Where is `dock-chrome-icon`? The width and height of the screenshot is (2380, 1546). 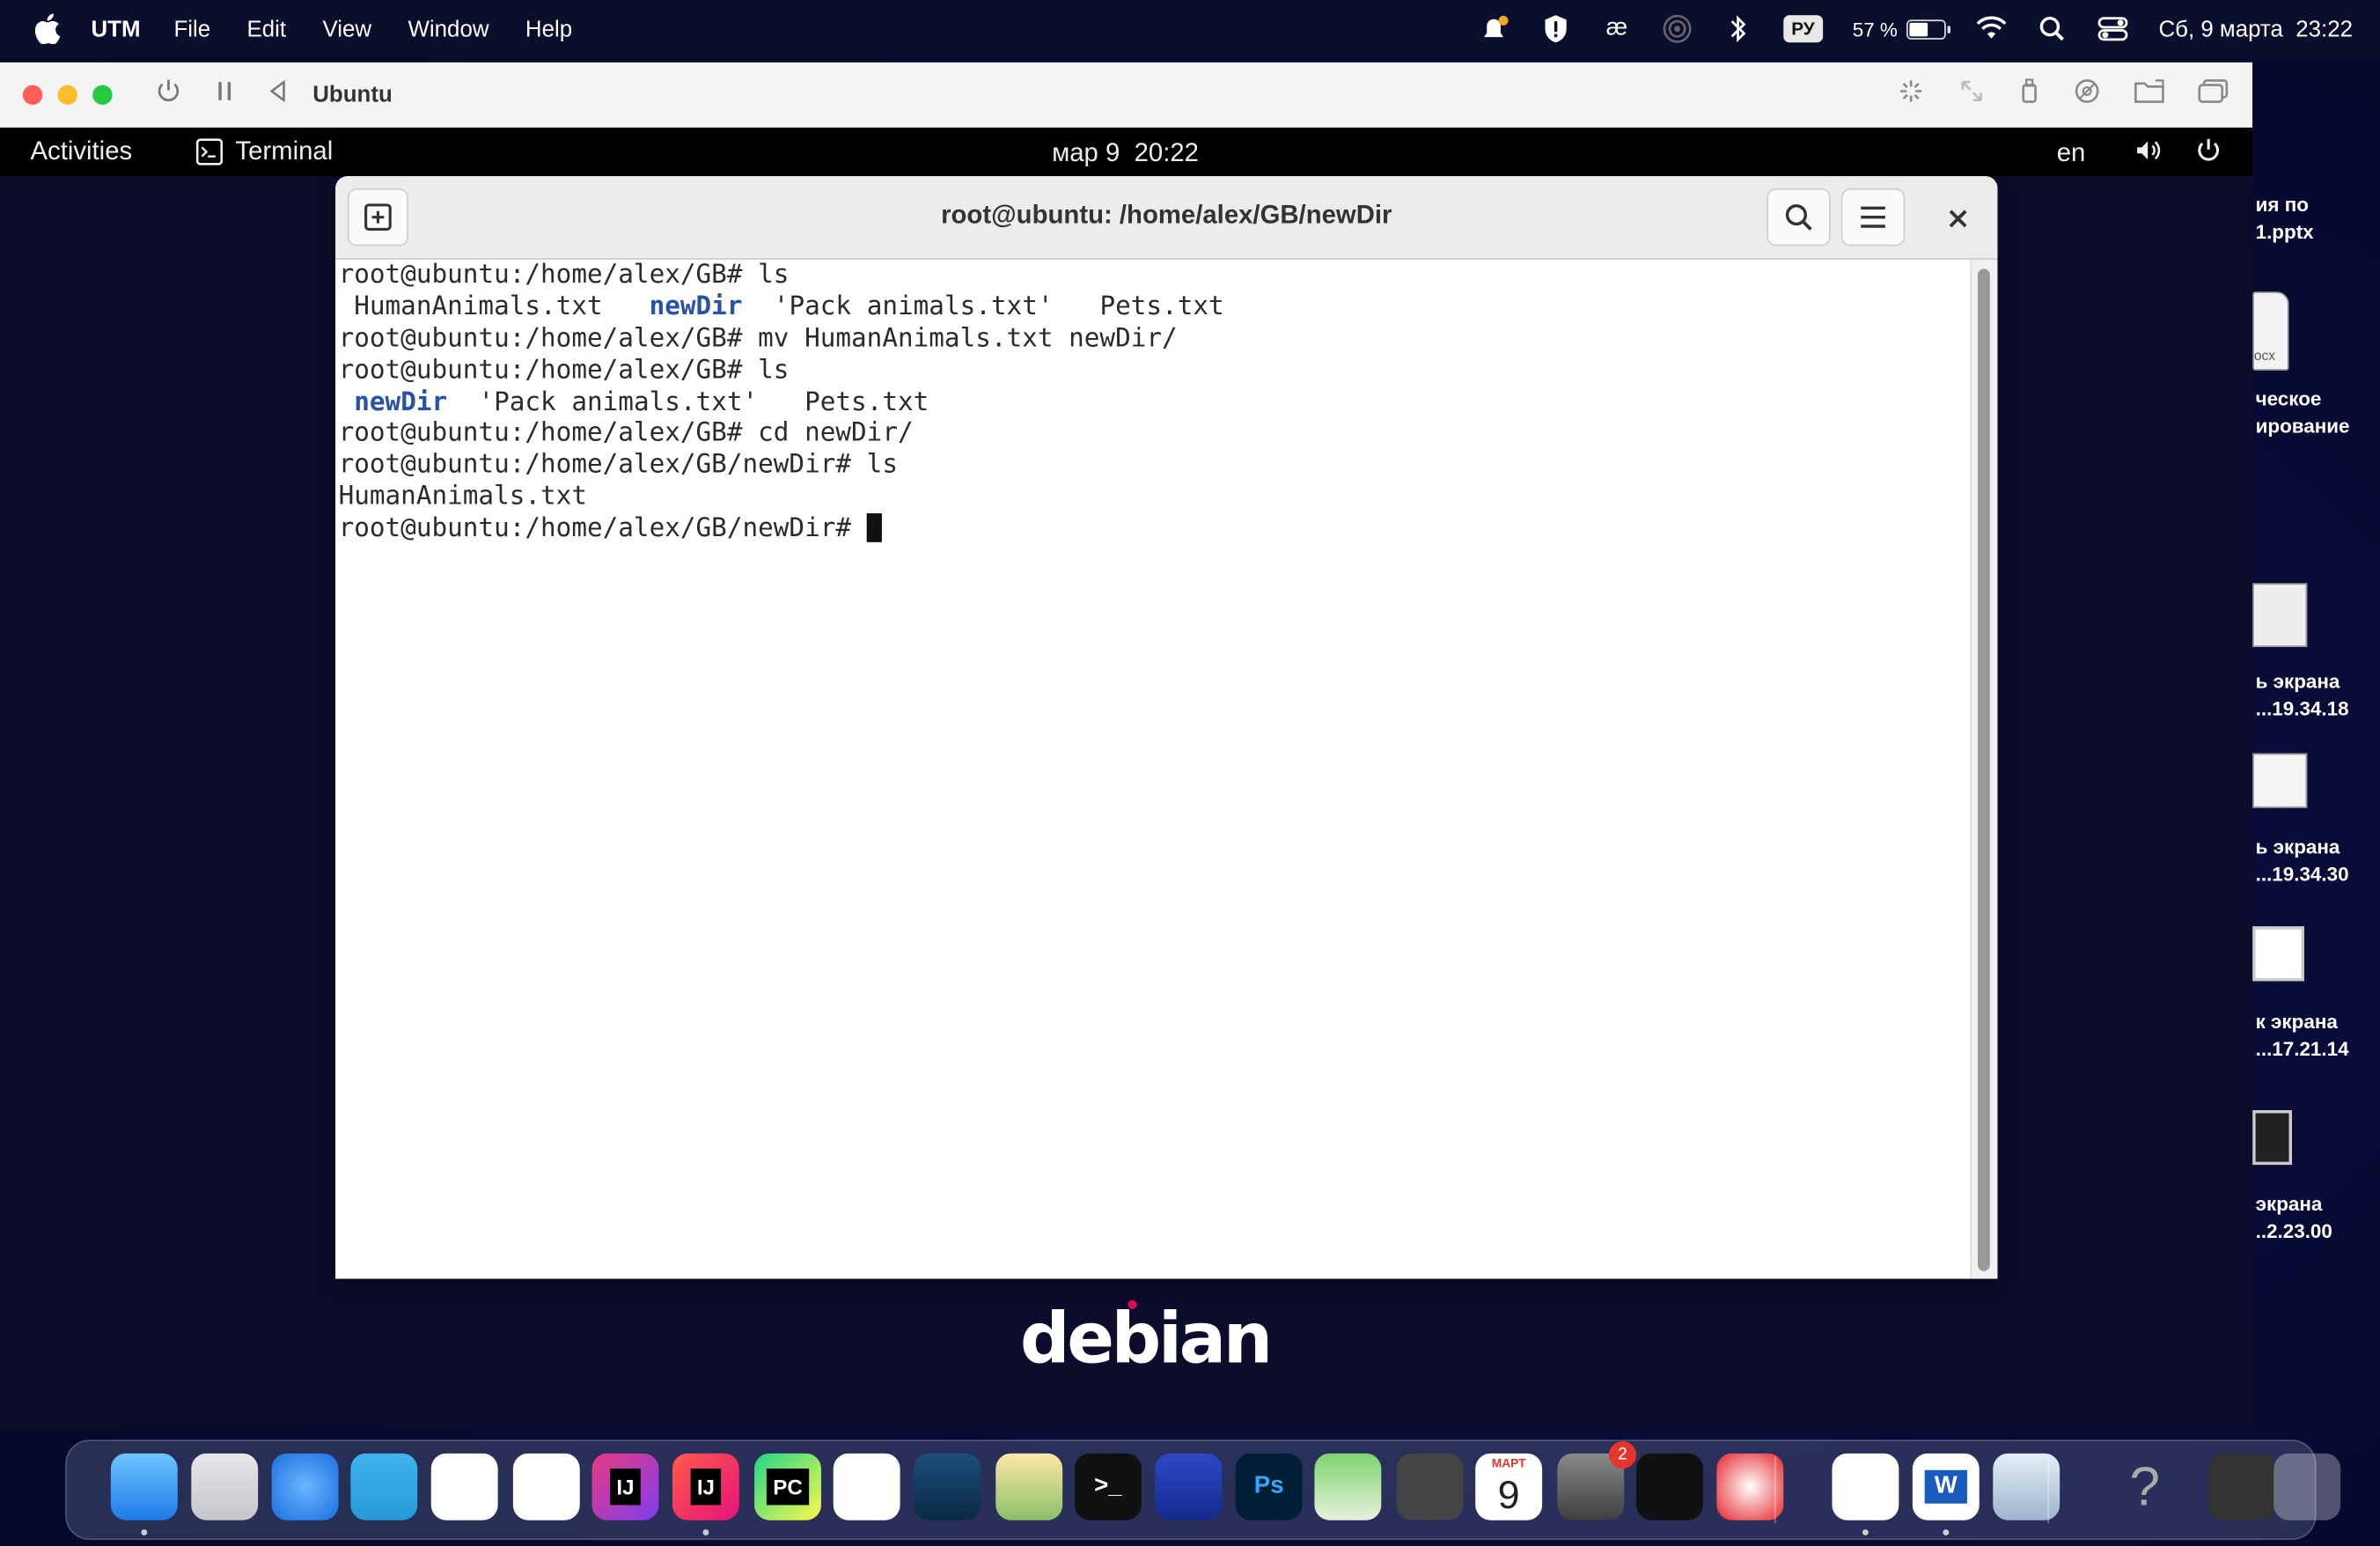
dock-chrome-icon is located at coordinates (546, 1486).